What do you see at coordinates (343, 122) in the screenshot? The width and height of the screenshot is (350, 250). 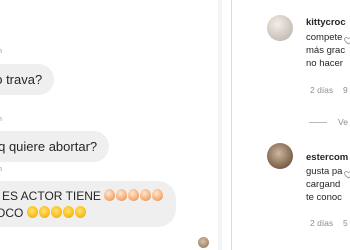 I see `view-replies-link: Ve` at bounding box center [343, 122].